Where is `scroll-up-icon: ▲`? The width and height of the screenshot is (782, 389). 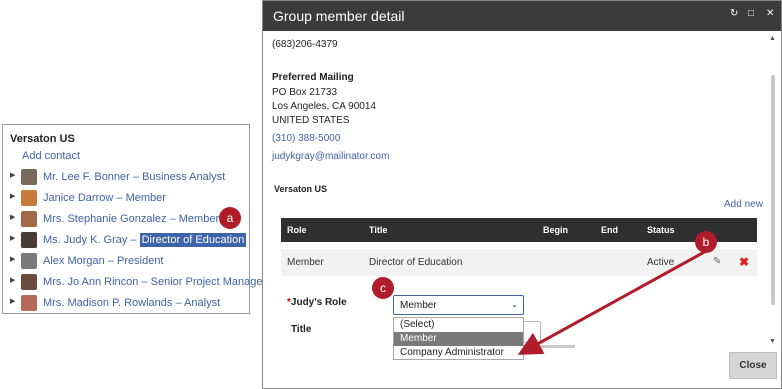
scroll-up-icon: ▲ is located at coordinates (772, 38).